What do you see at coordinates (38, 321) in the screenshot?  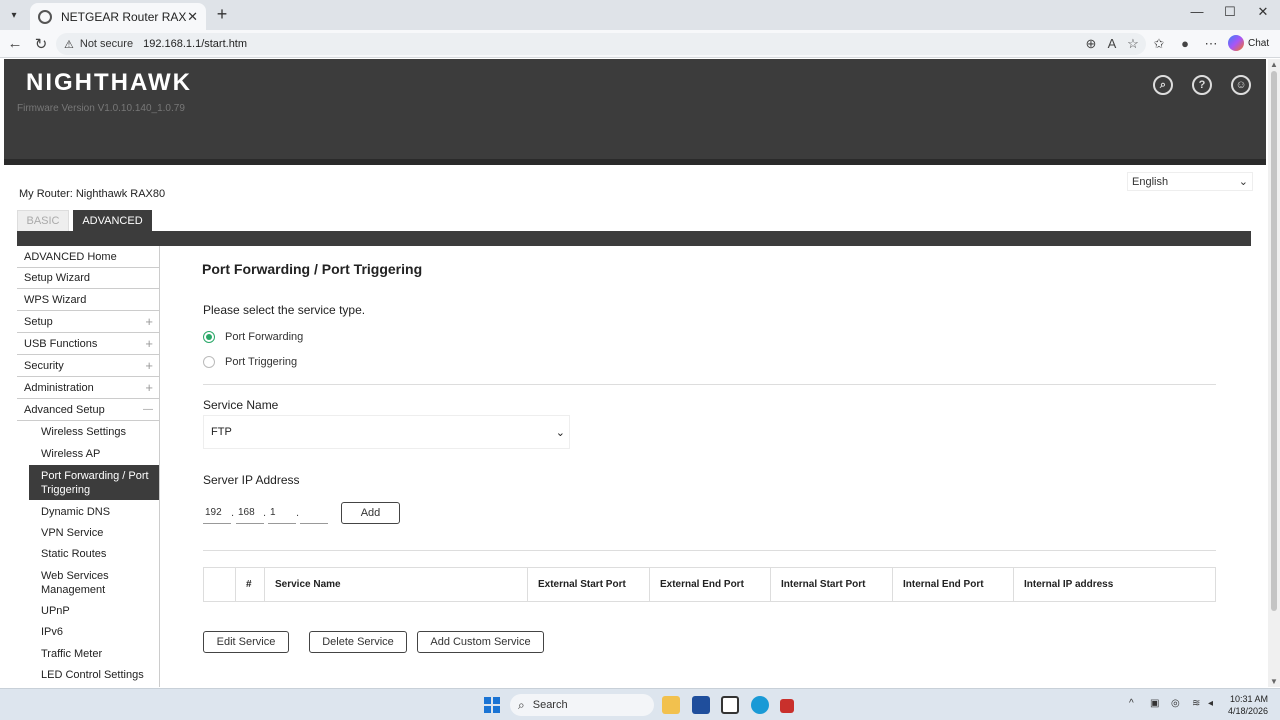 I see `sidebar-item-label: Setup` at bounding box center [38, 321].